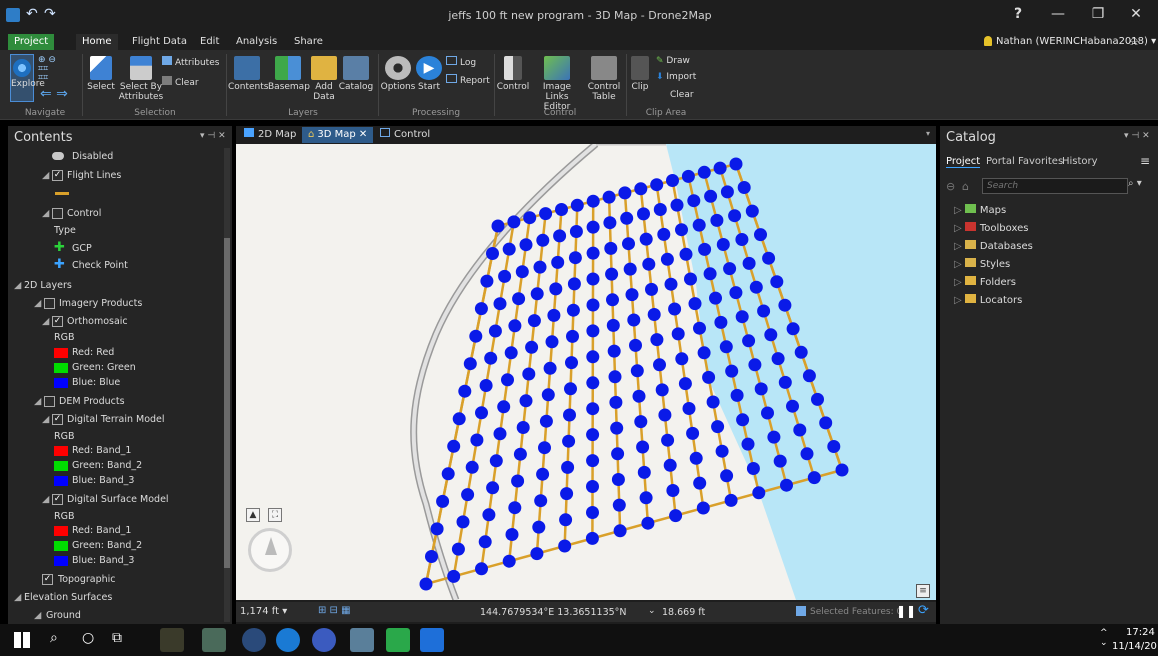 Image resolution: width=1158 pixels, height=656 pixels. Describe the element at coordinates (308, 42) in the screenshot. I see `tab-share: Share` at that location.